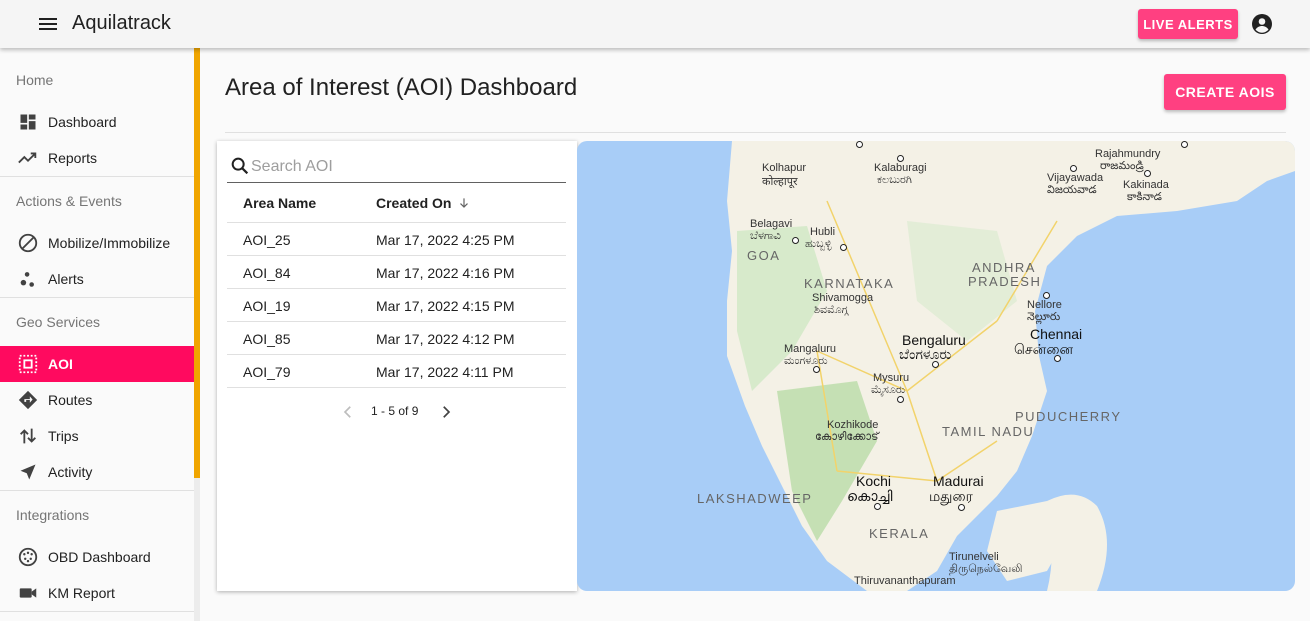  What do you see at coordinates (406, 167) in the screenshot?
I see `search-input` at bounding box center [406, 167].